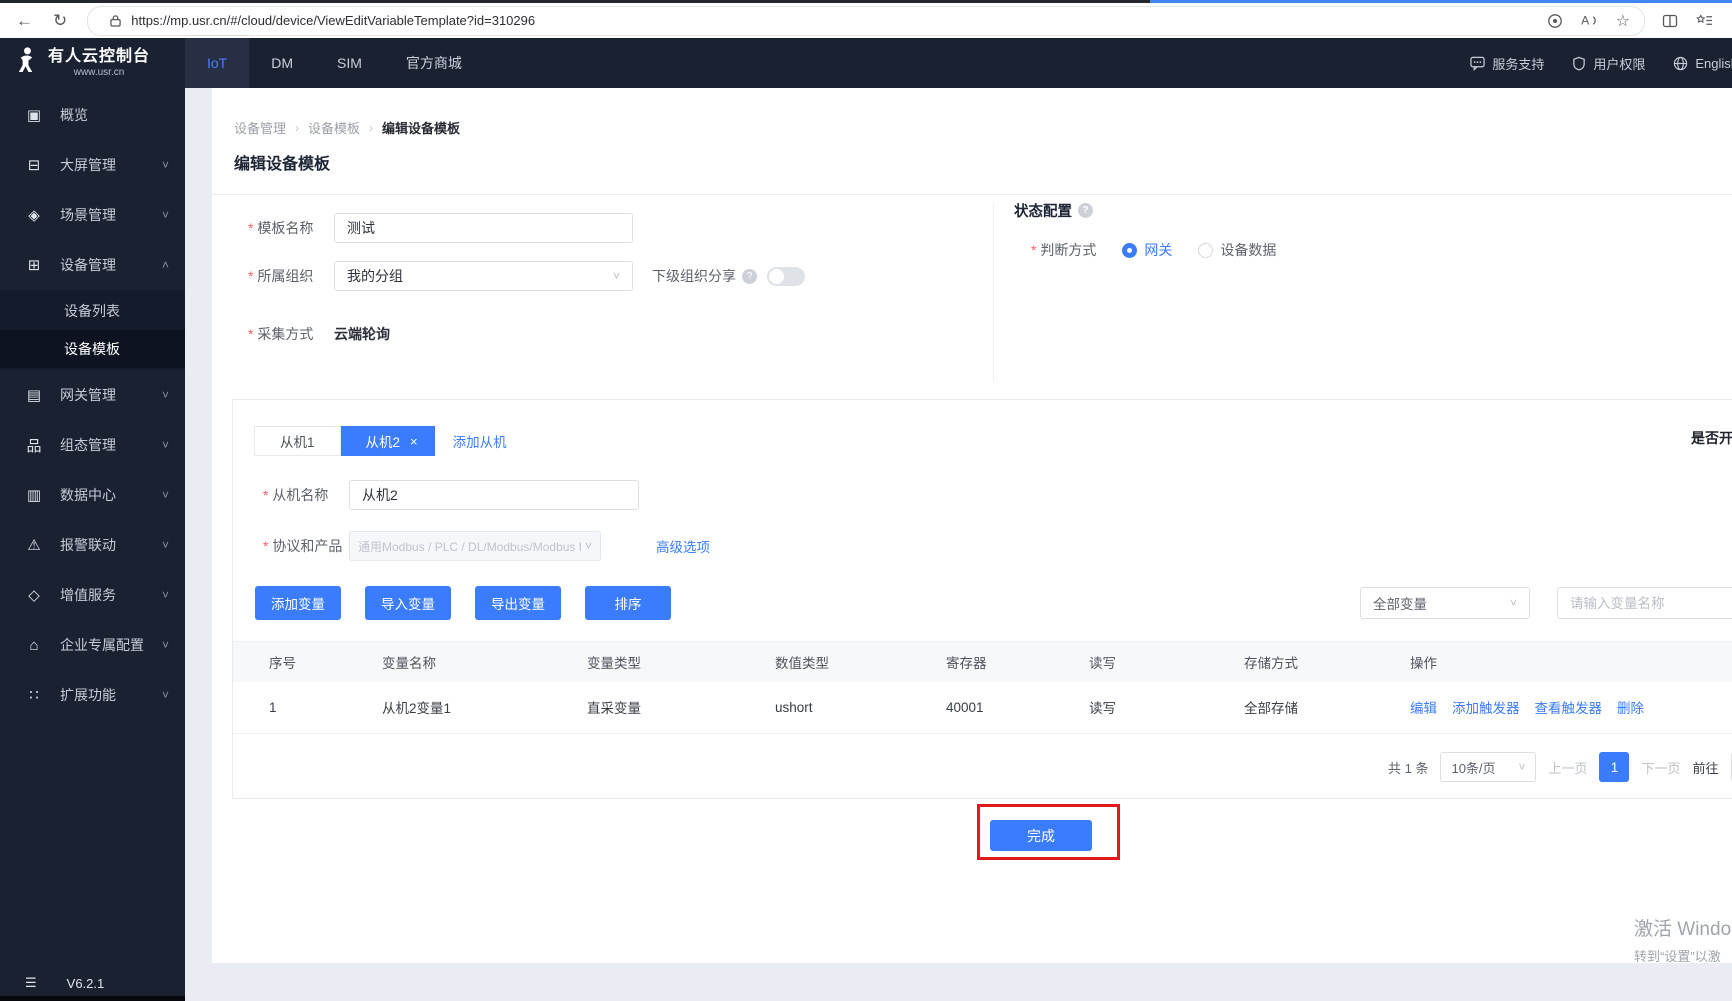  I want to click on sidebar-item-device-list: 设备列表, so click(92, 311).